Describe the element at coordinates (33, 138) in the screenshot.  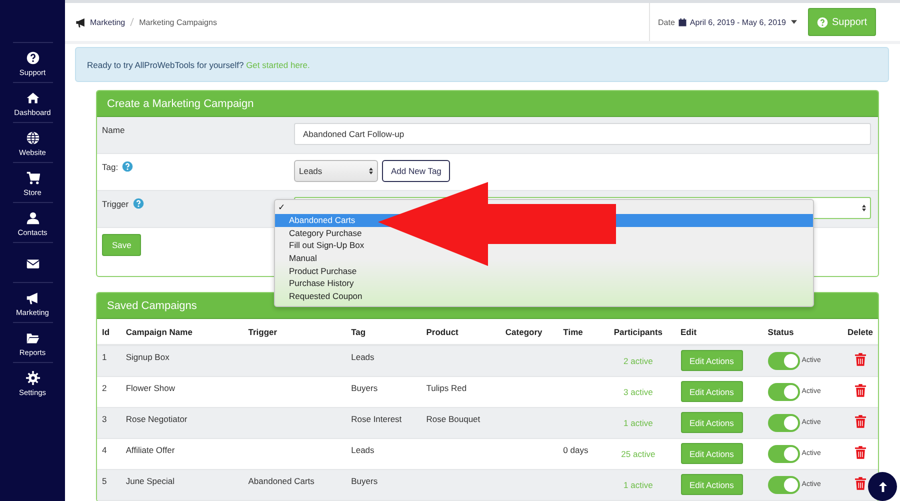
I see `globe-icon` at that location.